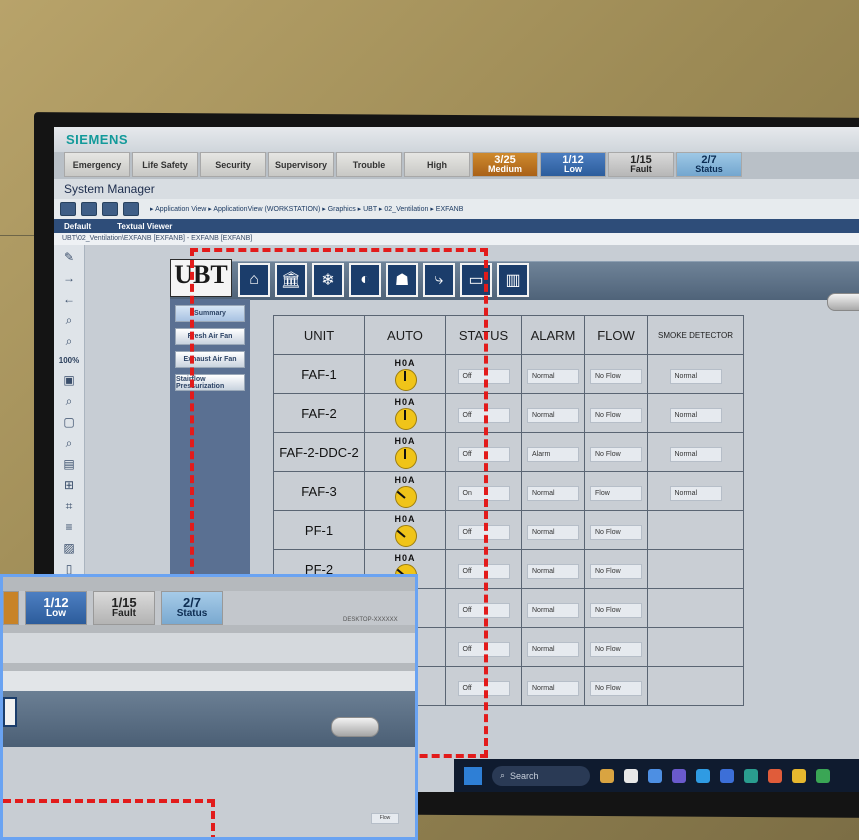 The height and width of the screenshot is (840, 859). Describe the element at coordinates (291, 280) in the screenshot. I see `building-icon: 🏛` at that location.